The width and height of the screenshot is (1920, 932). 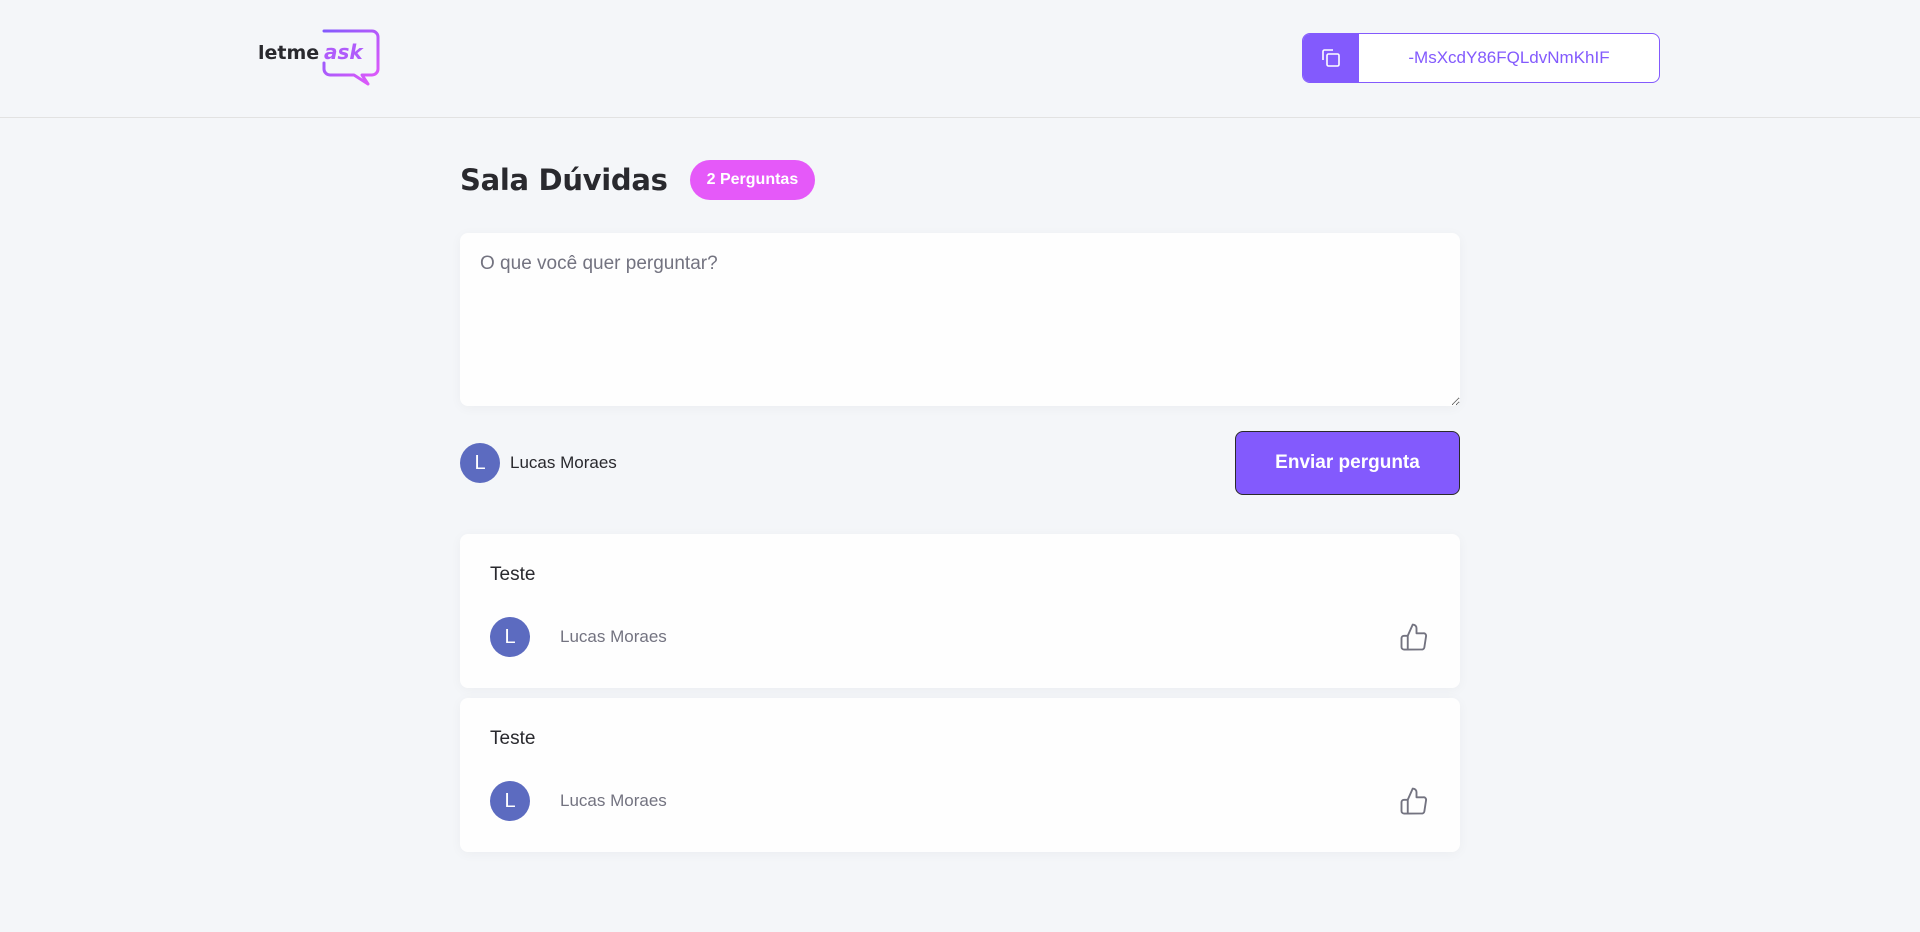 What do you see at coordinates (564, 180) in the screenshot?
I see `room-title: Sala Dúvidas` at bounding box center [564, 180].